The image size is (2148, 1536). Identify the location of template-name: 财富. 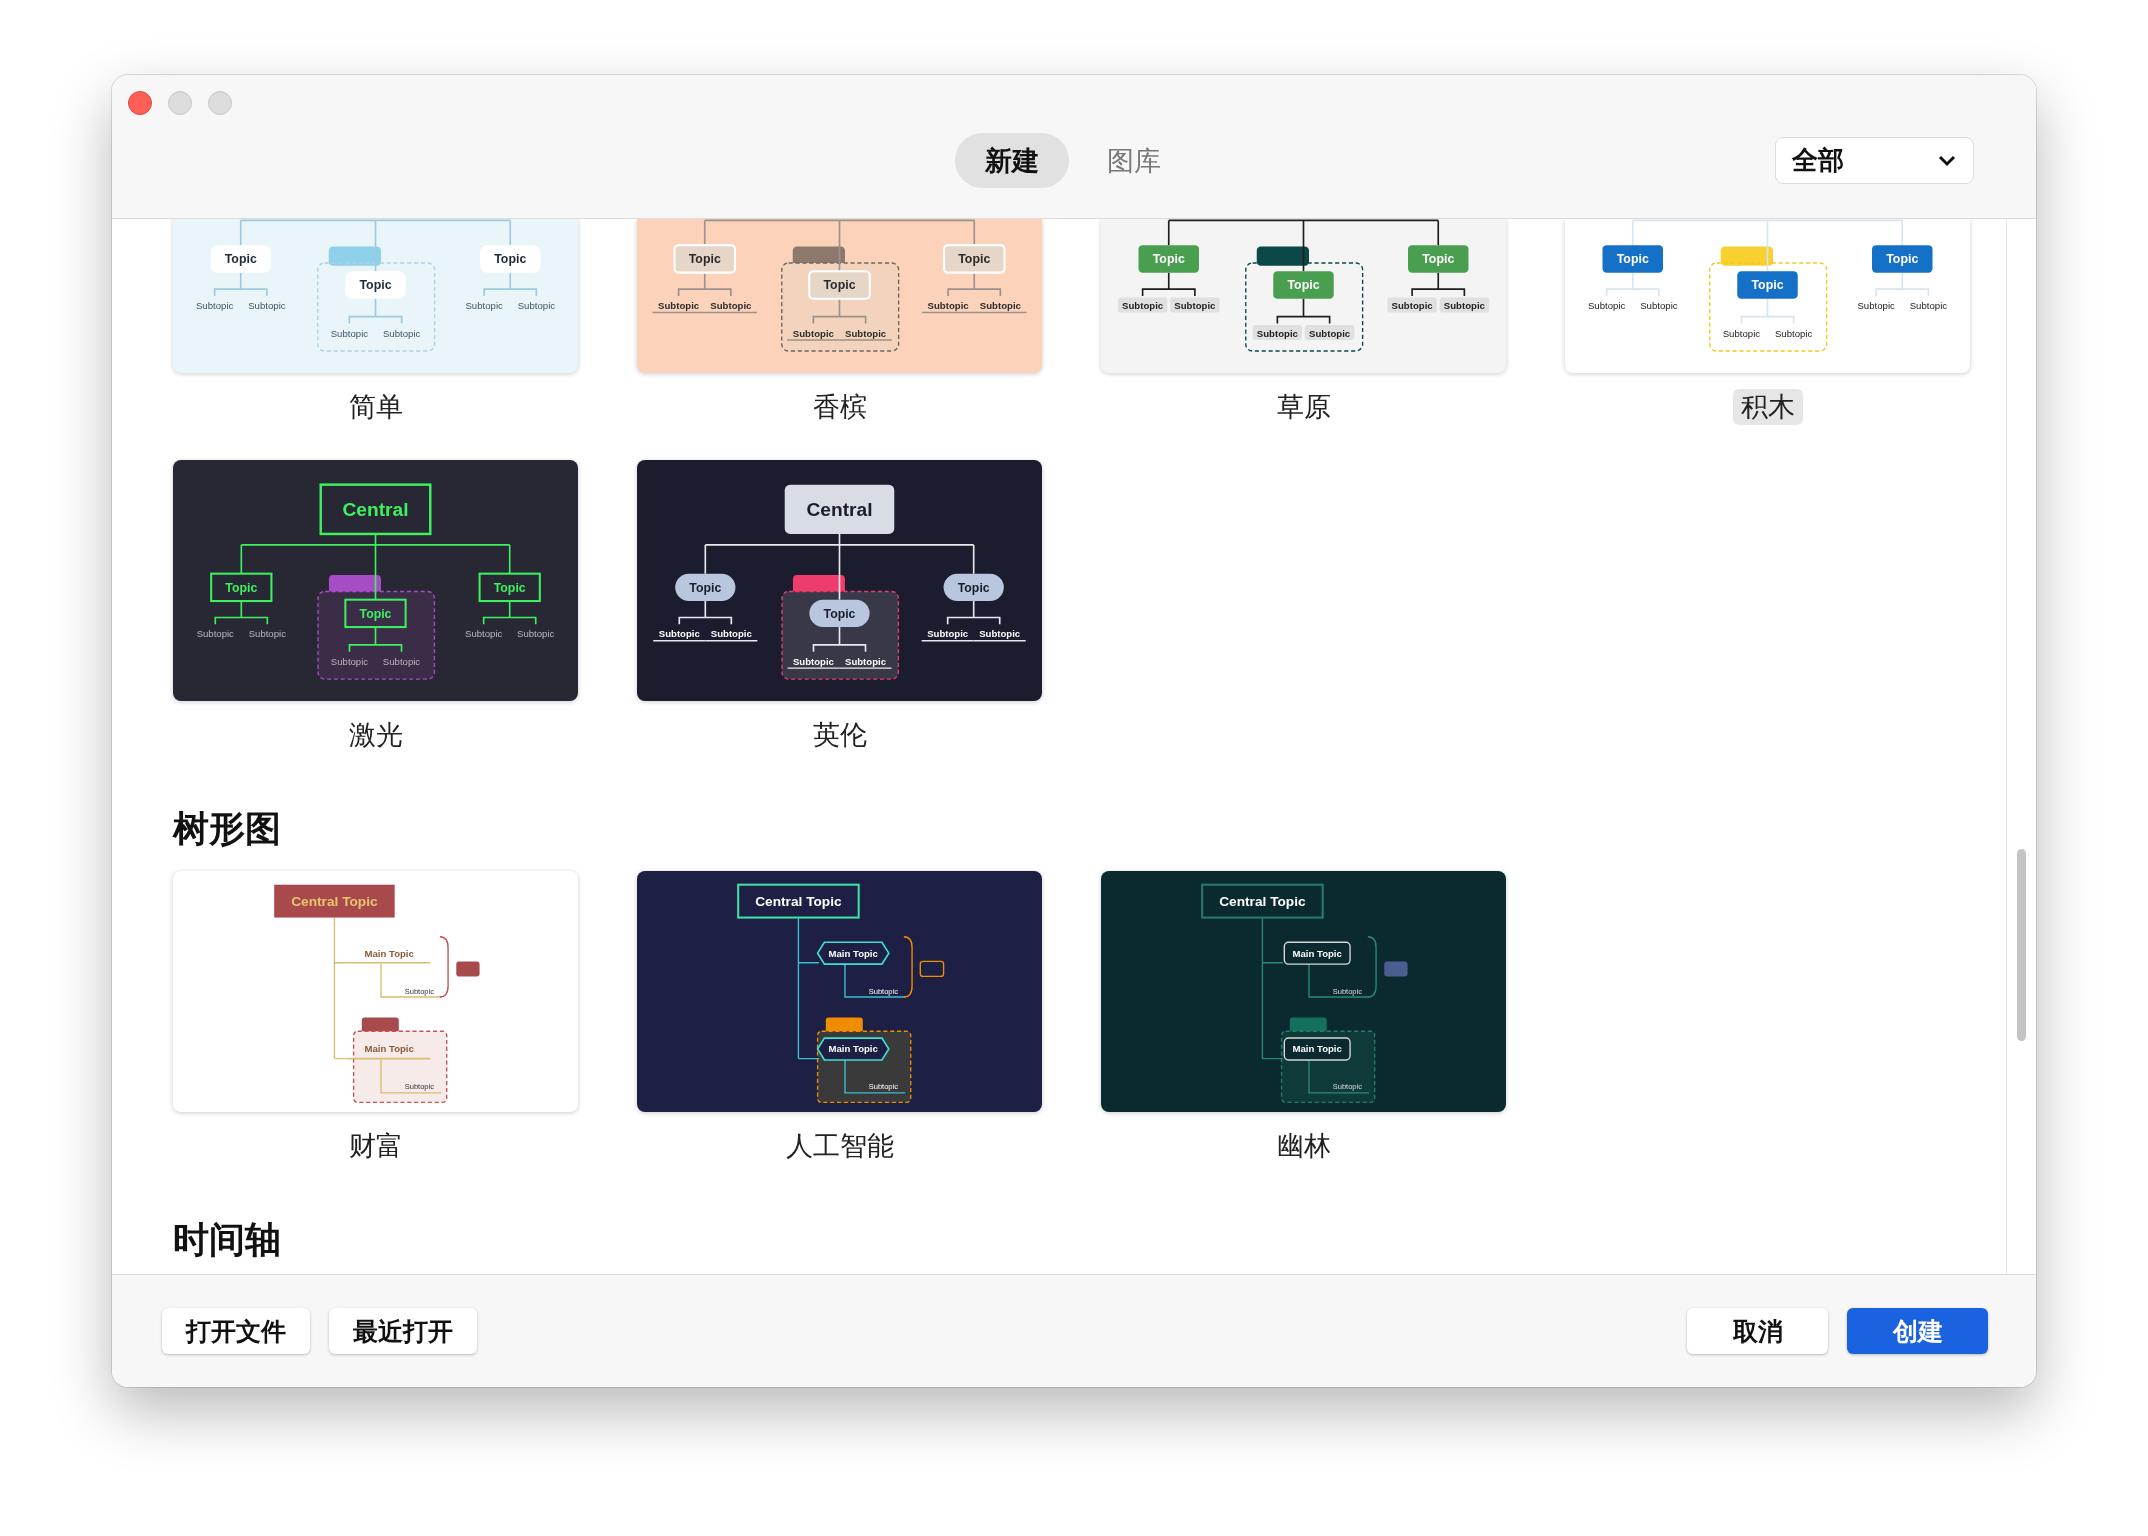
(375, 1146).